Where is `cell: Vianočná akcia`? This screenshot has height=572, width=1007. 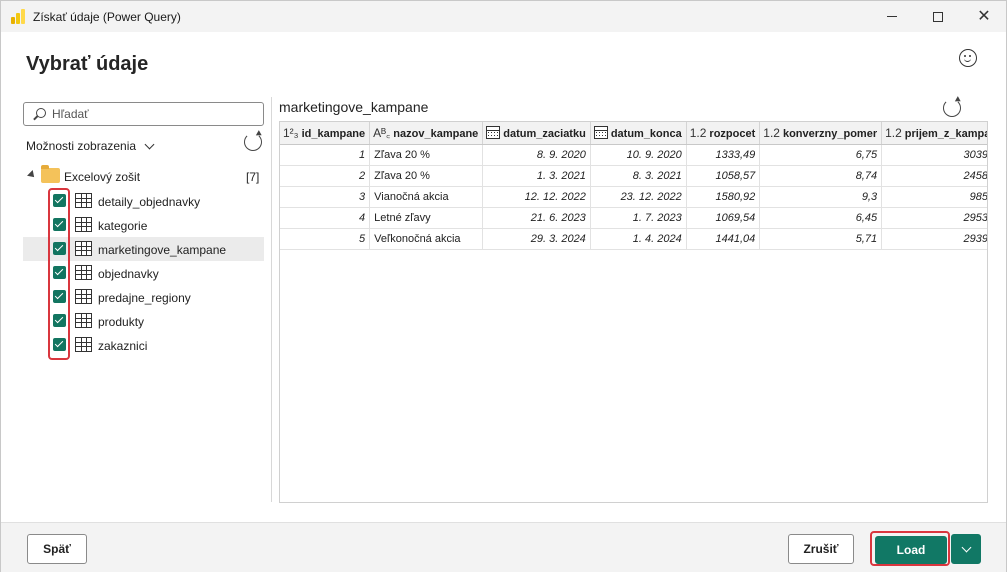
cell: Vianočná akcia is located at coordinates (426, 197).